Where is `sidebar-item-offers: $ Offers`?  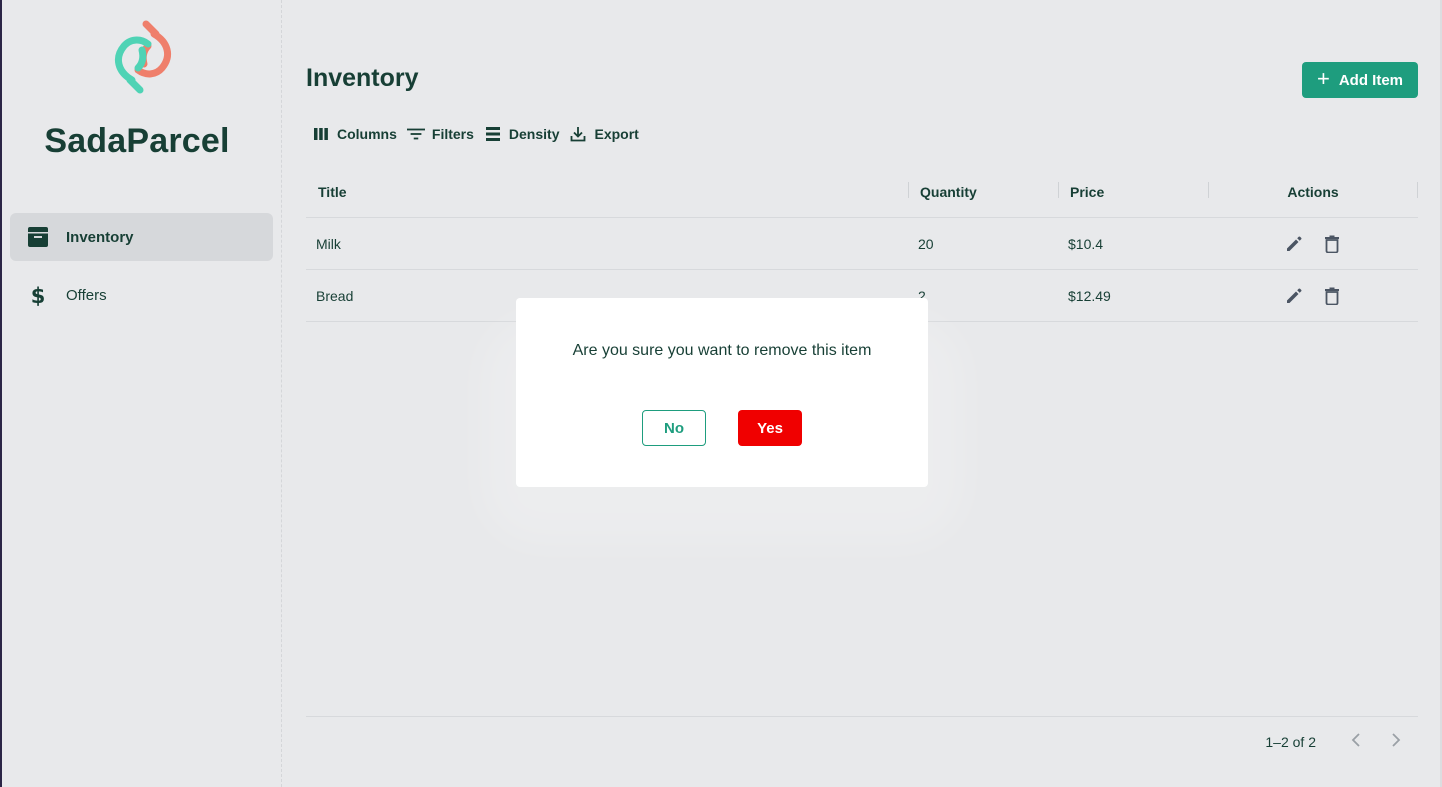
sidebar-item-offers: $ Offers is located at coordinates (141, 295).